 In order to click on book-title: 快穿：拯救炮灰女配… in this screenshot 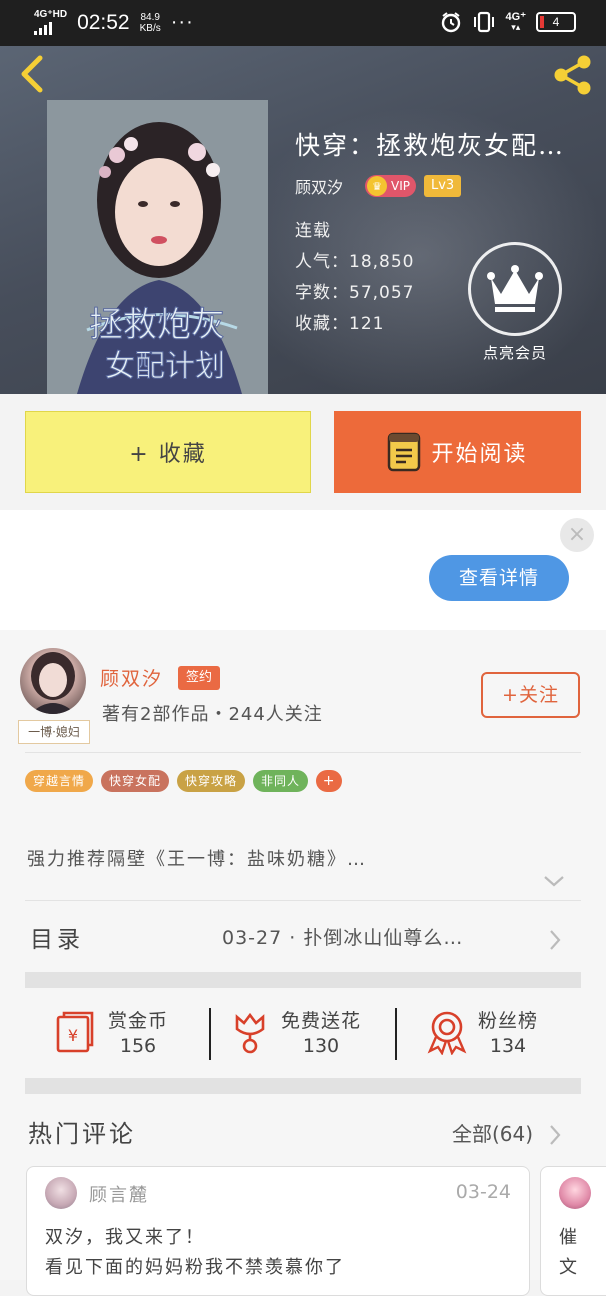, I will do `click(430, 145)`.